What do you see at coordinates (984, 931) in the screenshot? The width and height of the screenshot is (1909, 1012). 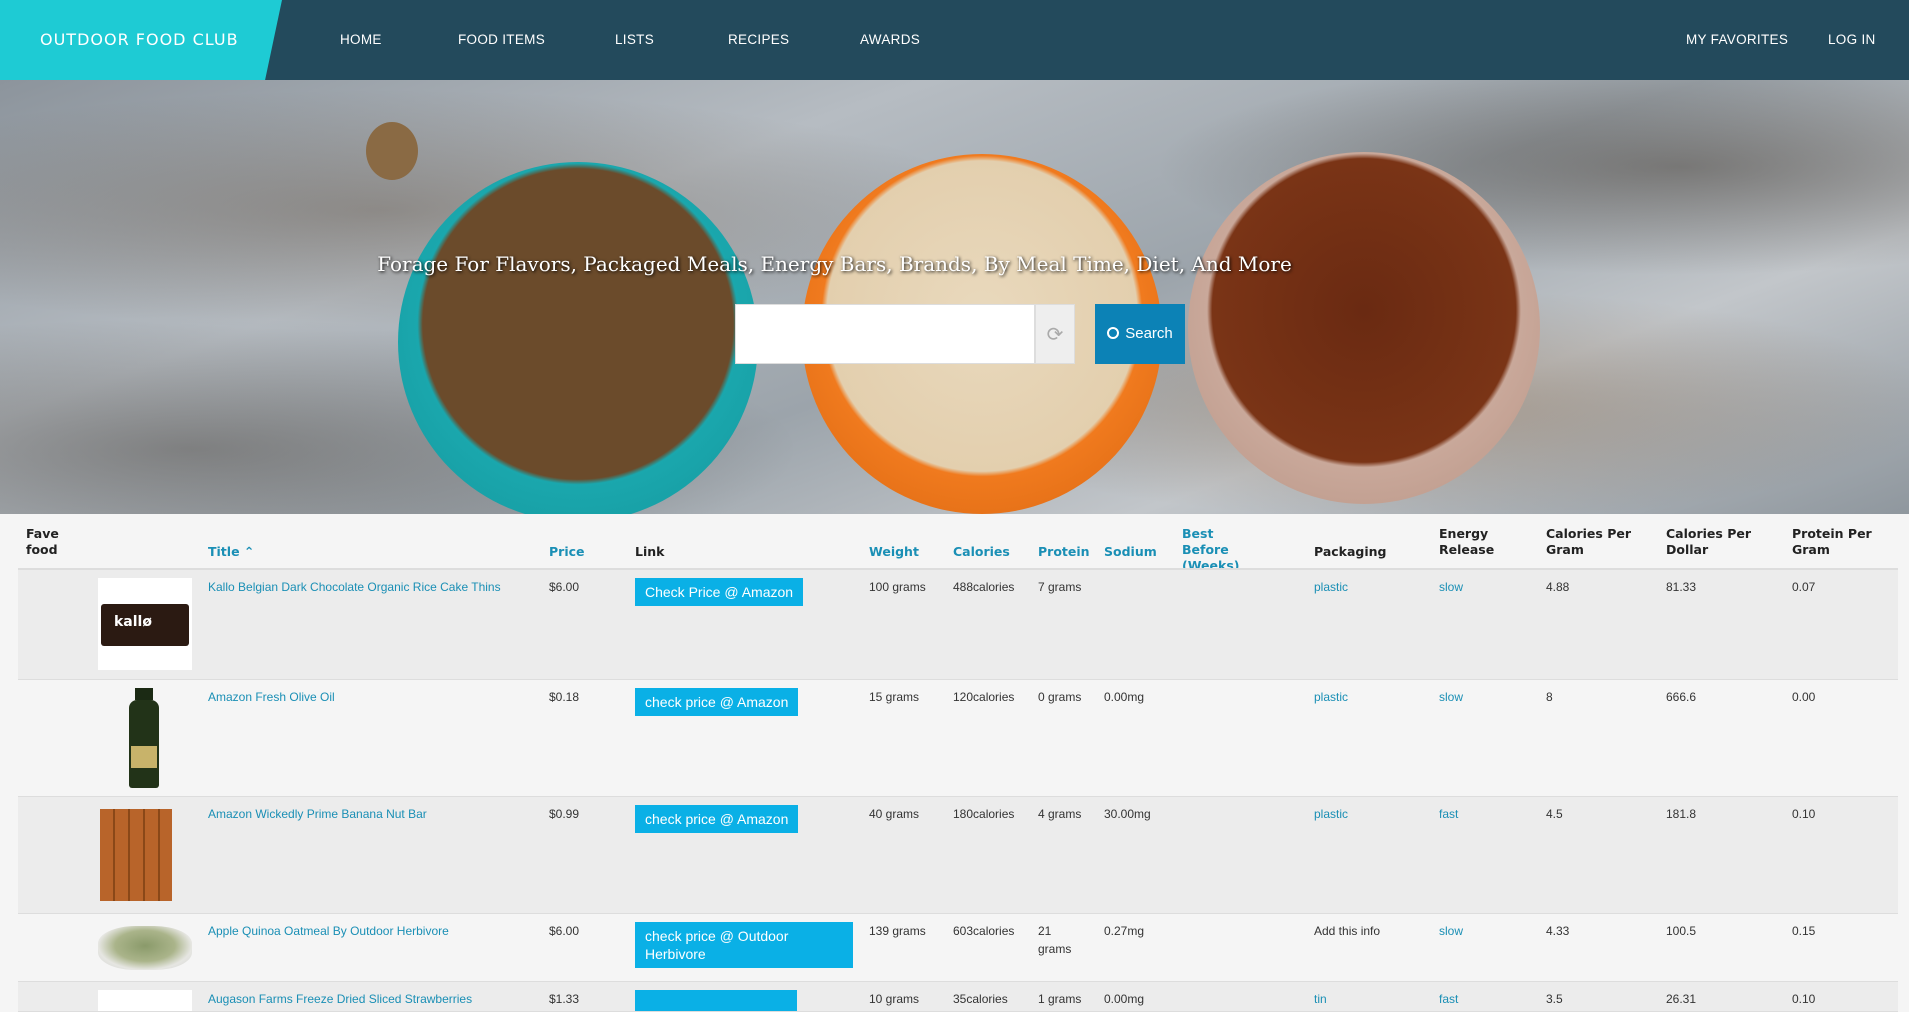 I see `product-calories: 603calories` at bounding box center [984, 931].